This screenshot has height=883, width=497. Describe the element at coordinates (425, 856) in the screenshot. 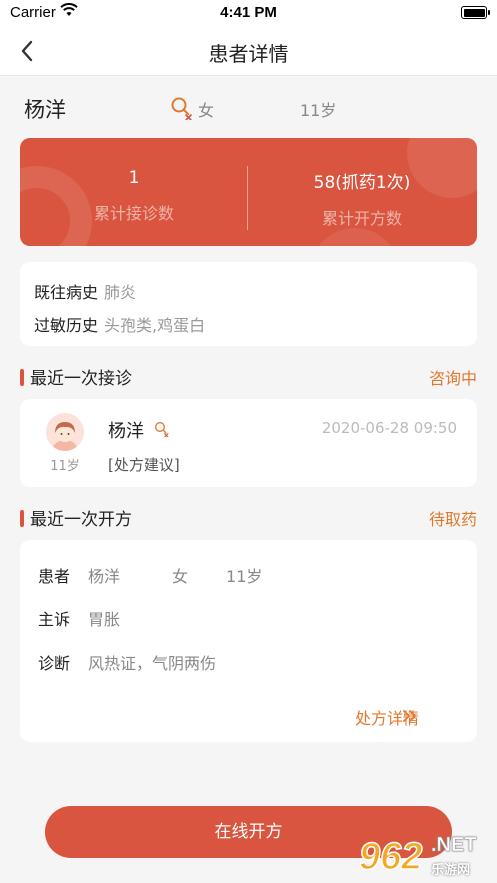

I see `watermark-logo: 962 .NET 乐游网` at that location.